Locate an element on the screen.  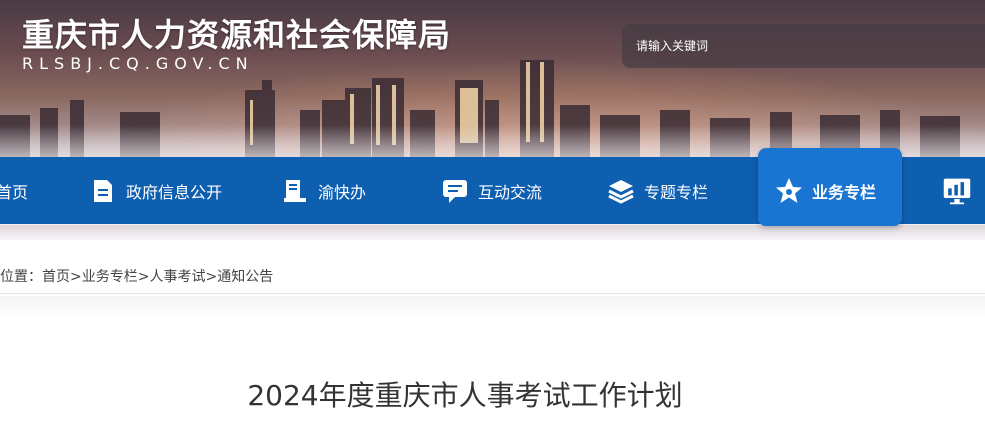
breadcrumb-divider is located at coordinates (492, 293).